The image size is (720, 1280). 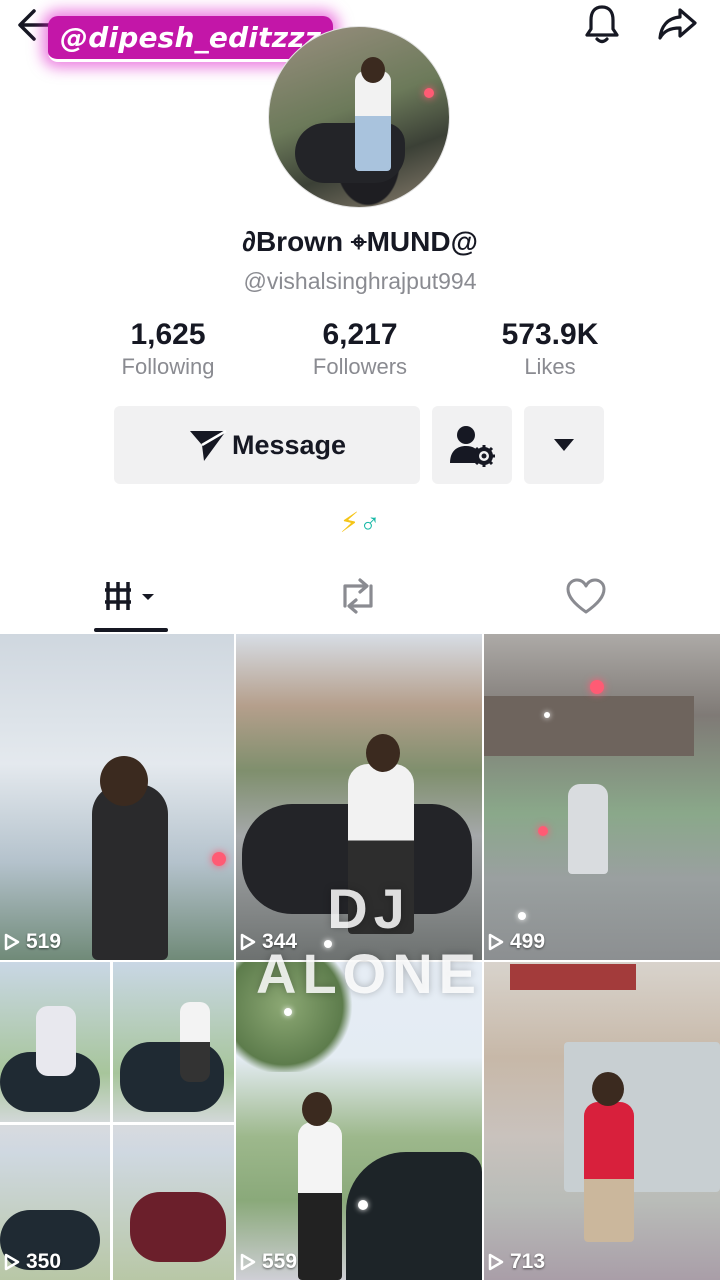 I want to click on avatar-head-shape, so click(x=373, y=70).